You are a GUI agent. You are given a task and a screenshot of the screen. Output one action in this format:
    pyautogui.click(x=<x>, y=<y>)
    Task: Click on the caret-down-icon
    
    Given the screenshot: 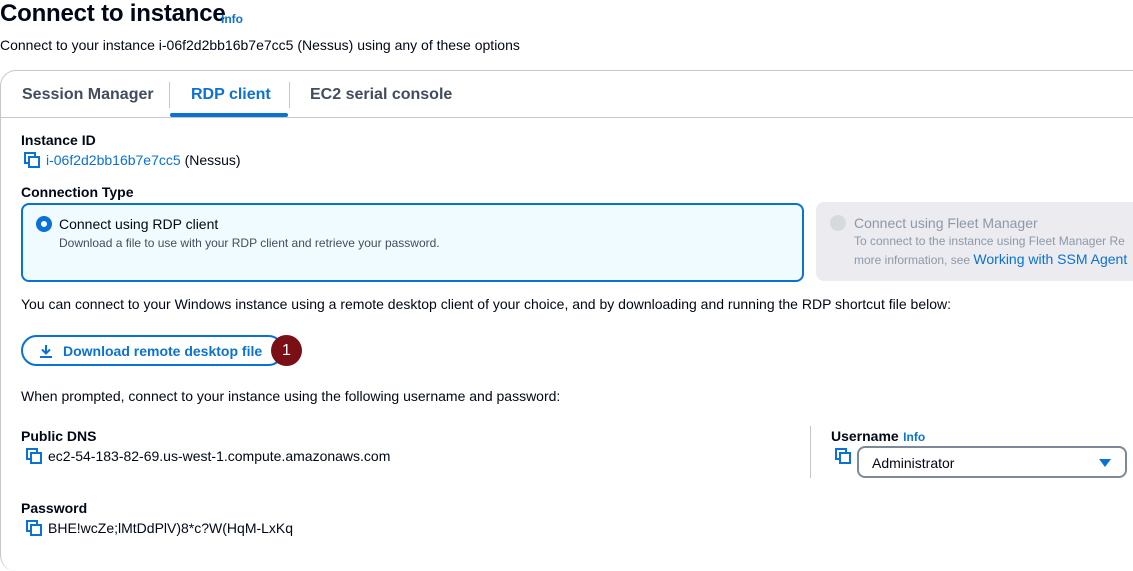 What is the action you would take?
    pyautogui.click(x=1105, y=463)
    